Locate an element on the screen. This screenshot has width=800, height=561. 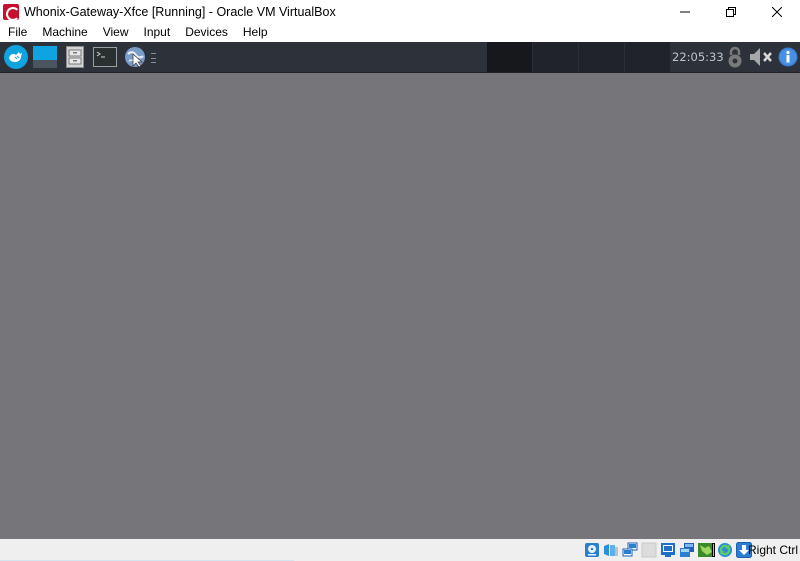
video-capture-icon is located at coordinates (706, 550).